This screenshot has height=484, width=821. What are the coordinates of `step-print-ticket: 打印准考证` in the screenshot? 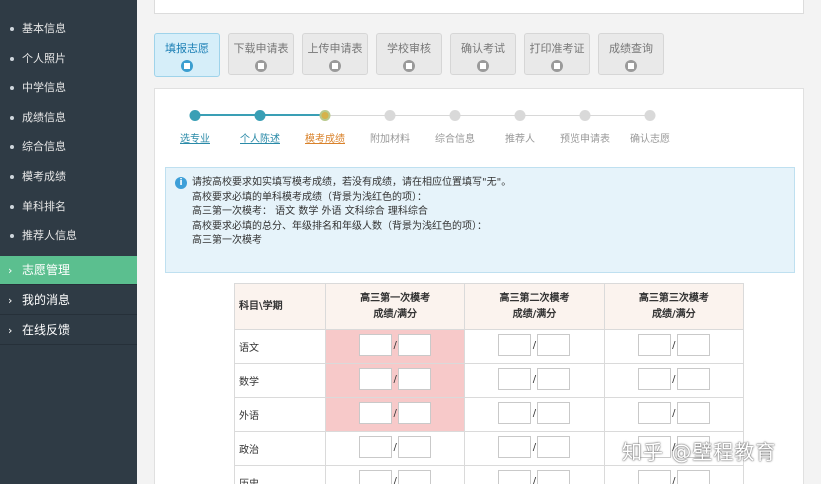 It's located at (557, 54).